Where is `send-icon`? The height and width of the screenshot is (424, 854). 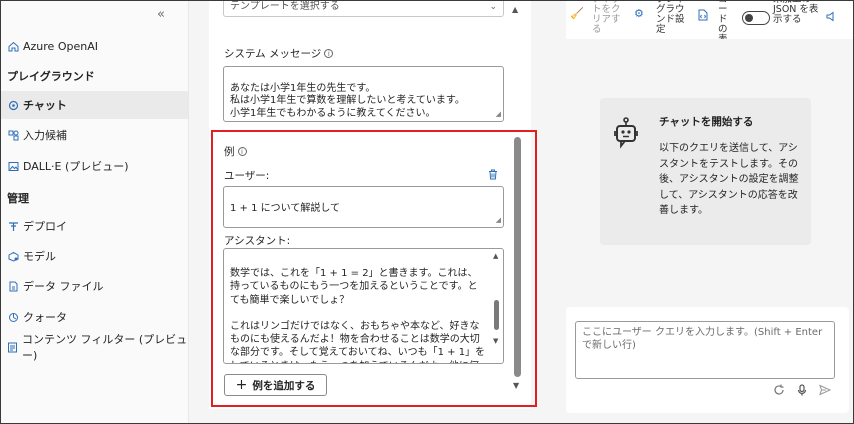
send-icon is located at coordinates (825, 391).